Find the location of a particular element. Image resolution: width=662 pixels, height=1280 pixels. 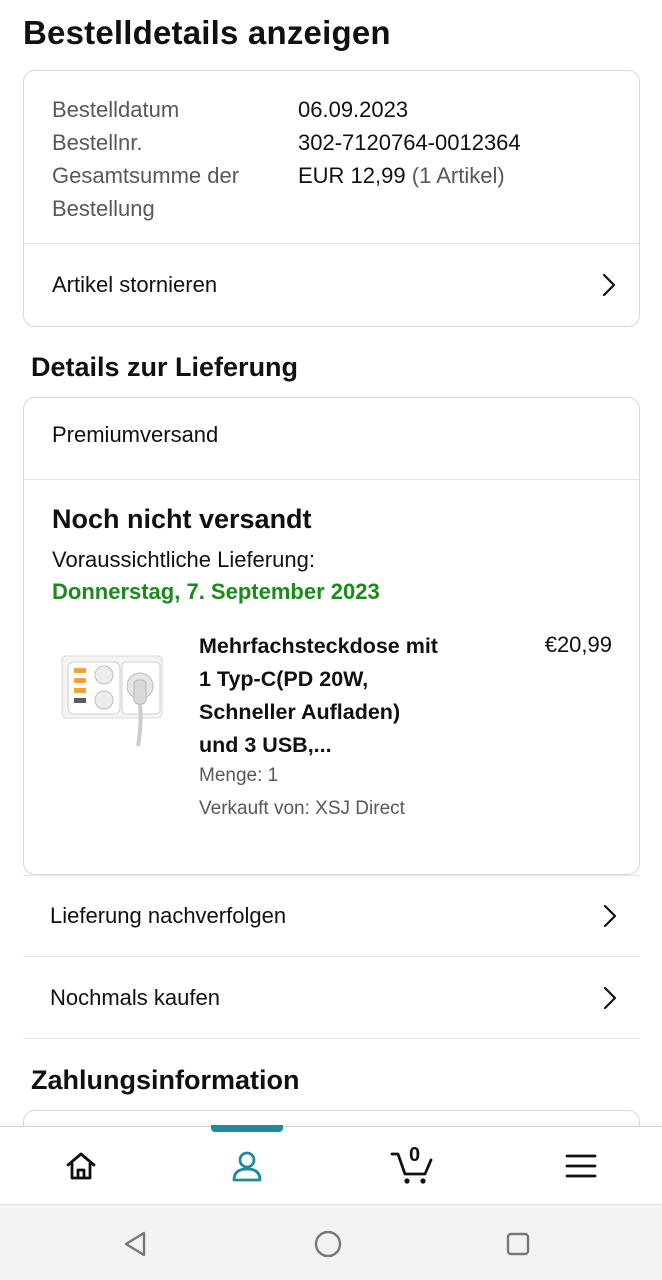

product-price: €20,99 is located at coordinates (578, 644).